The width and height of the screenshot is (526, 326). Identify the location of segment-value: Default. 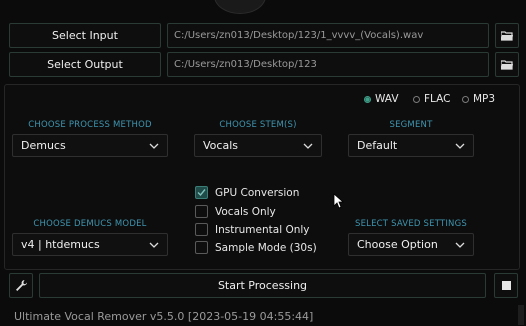
(377, 145).